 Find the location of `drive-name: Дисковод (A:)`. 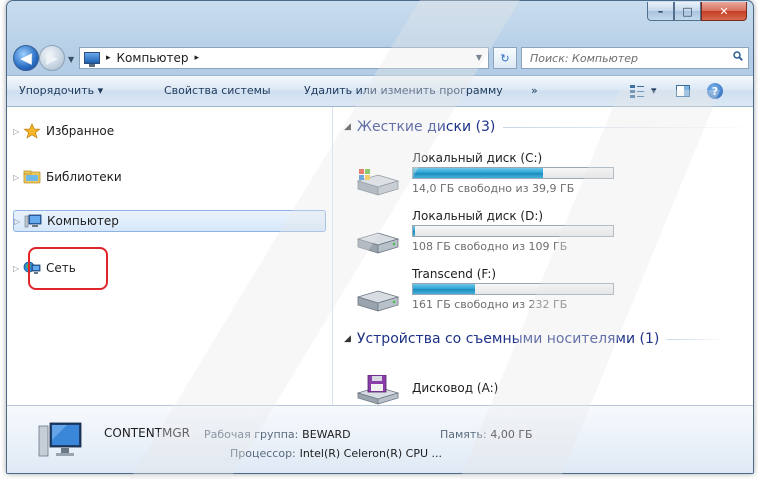

drive-name: Дисковод (A:) is located at coordinates (455, 388).